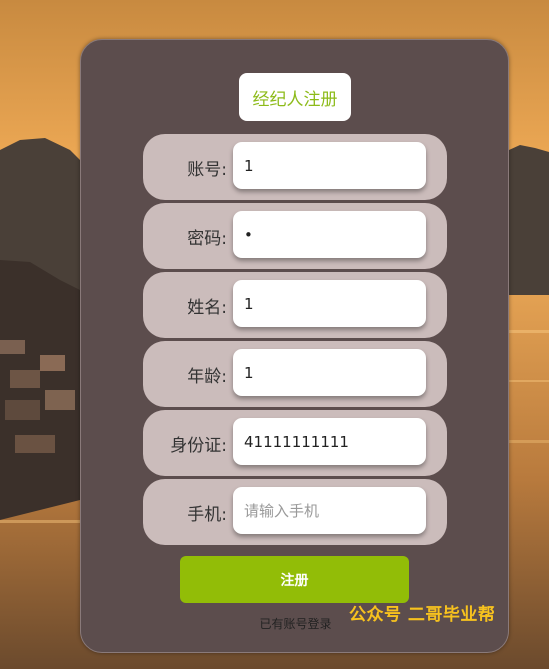  Describe the element at coordinates (198, 445) in the screenshot. I see `id-card-label: 身份证:` at that location.